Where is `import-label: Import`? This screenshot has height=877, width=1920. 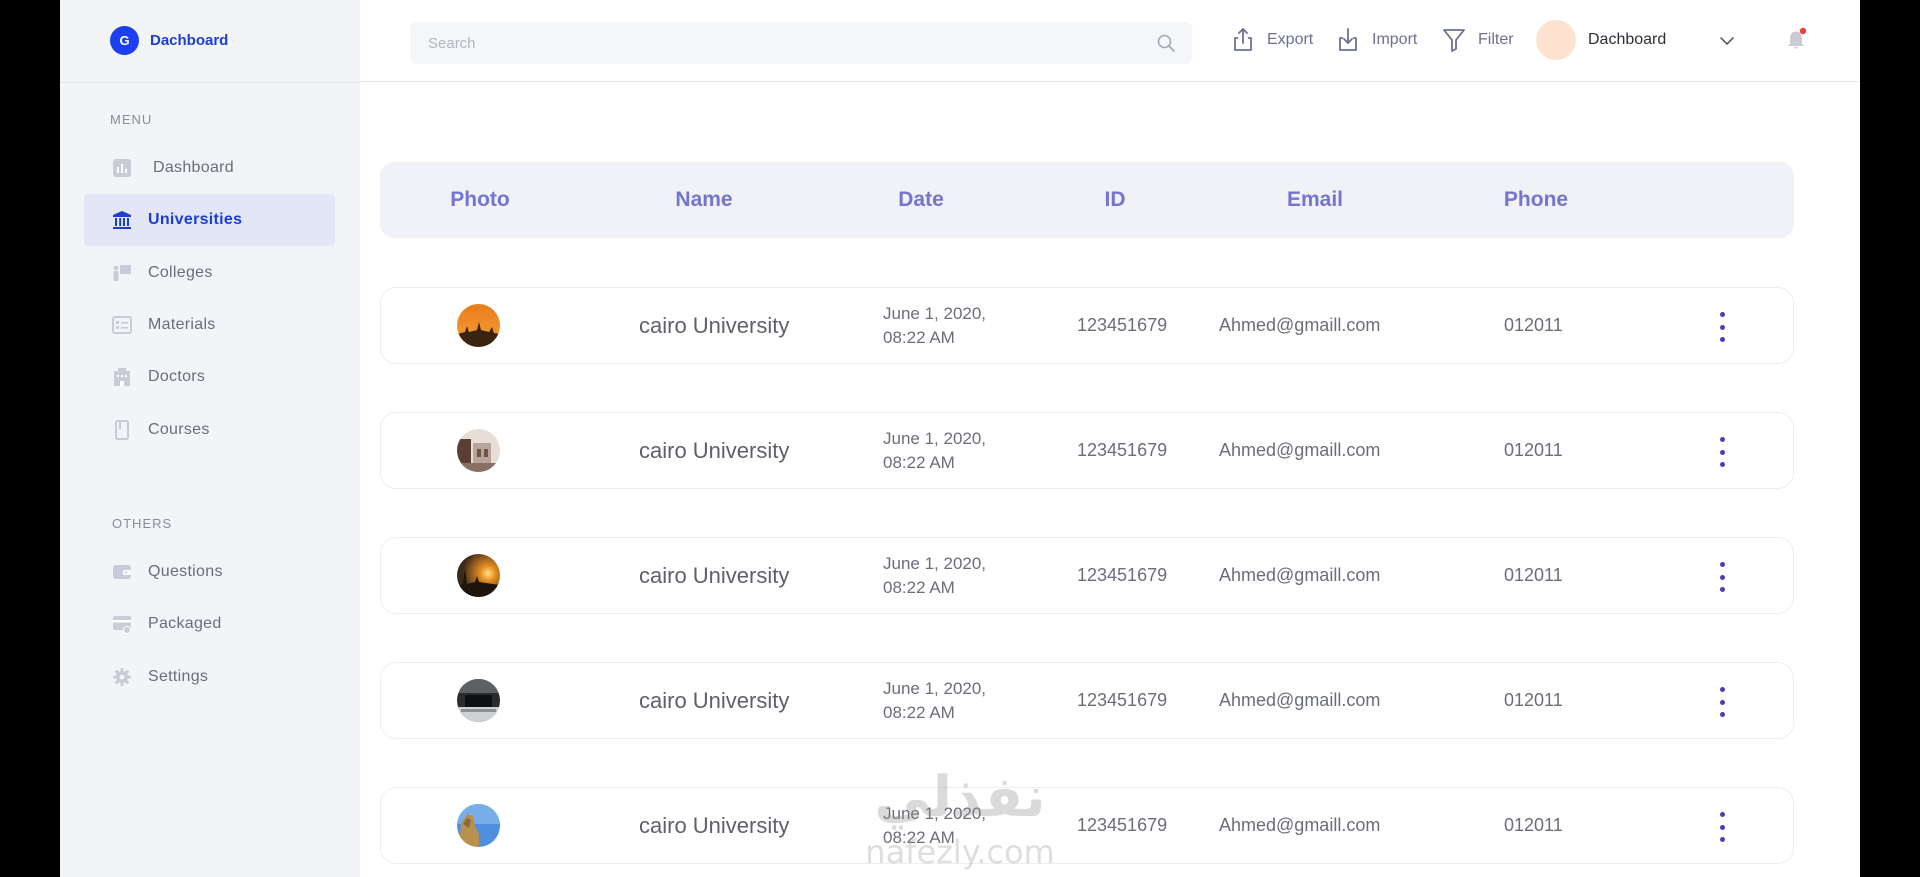
import-label: Import is located at coordinates (1395, 39).